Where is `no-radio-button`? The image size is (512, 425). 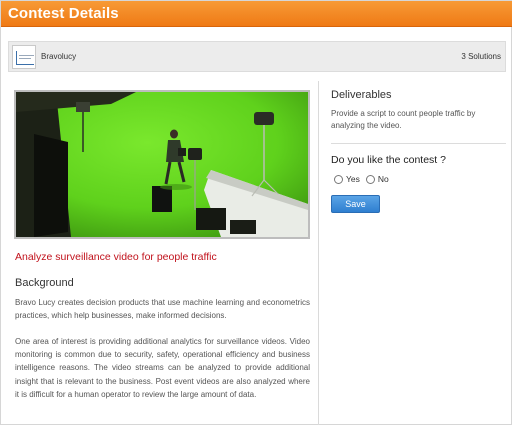 no-radio-button is located at coordinates (370, 179).